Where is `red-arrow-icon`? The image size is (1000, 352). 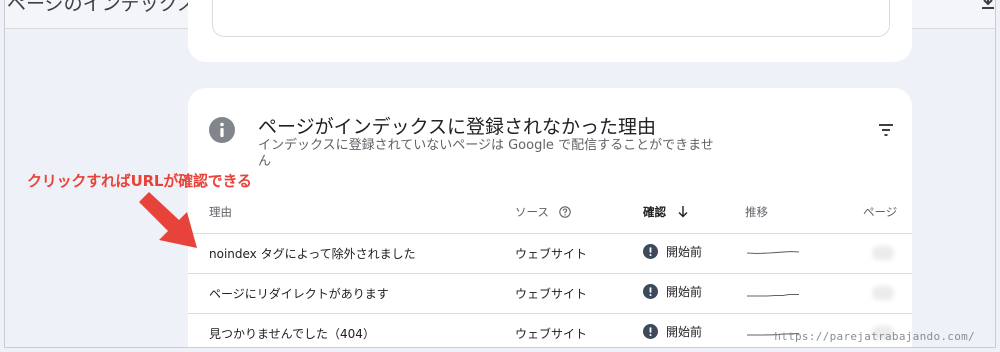
red-arrow-icon is located at coordinates (168, 220).